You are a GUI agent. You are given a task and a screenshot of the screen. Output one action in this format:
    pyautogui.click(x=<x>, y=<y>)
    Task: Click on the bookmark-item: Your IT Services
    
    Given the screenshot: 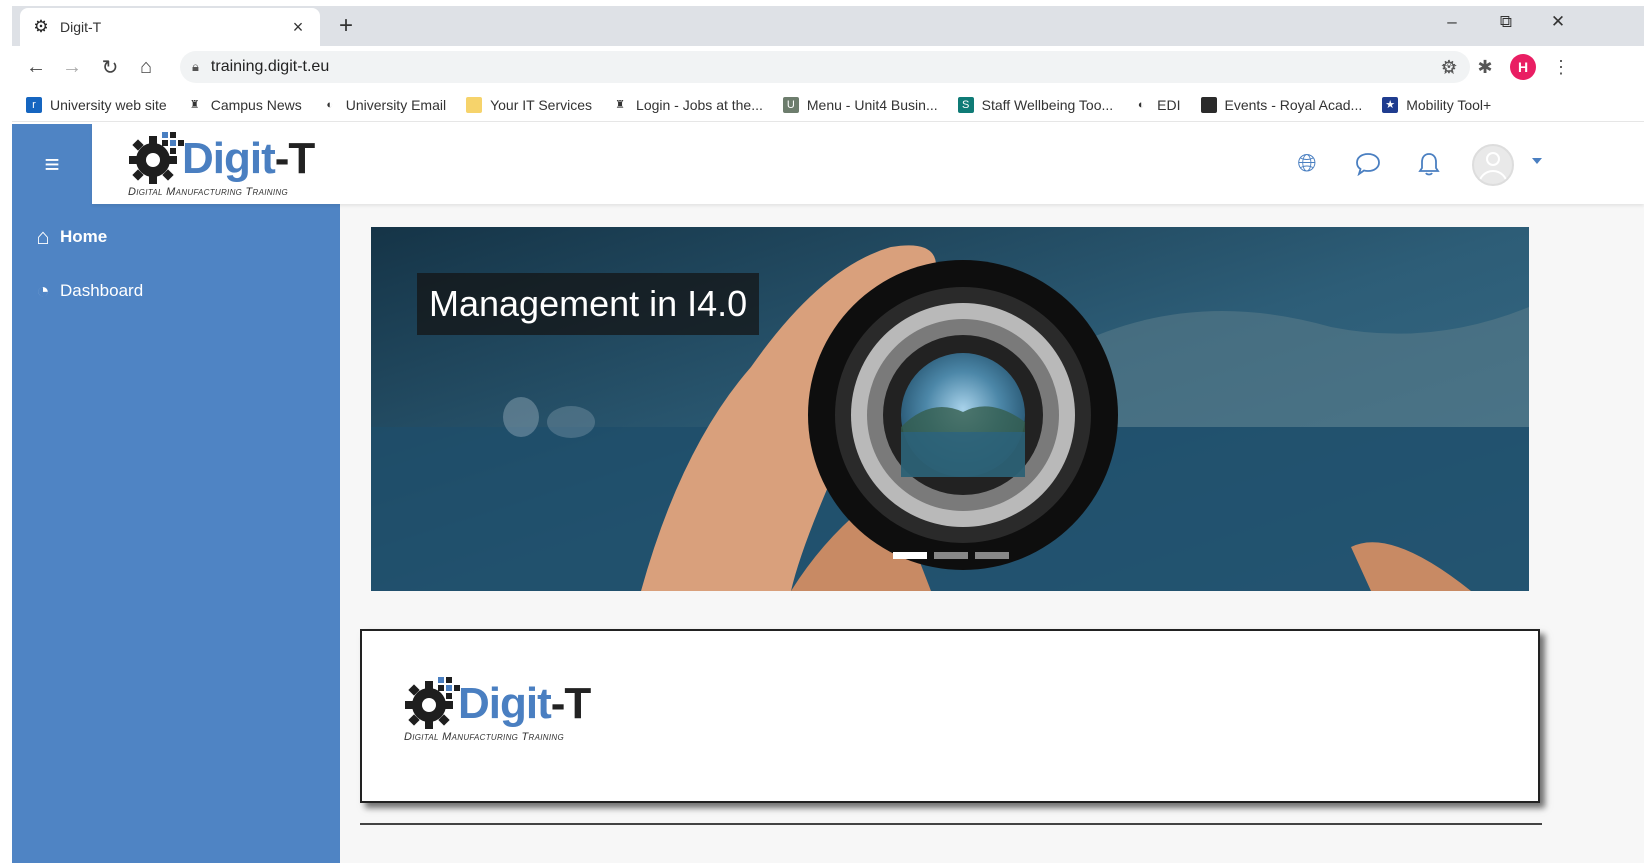 What is the action you would take?
    pyautogui.click(x=529, y=104)
    